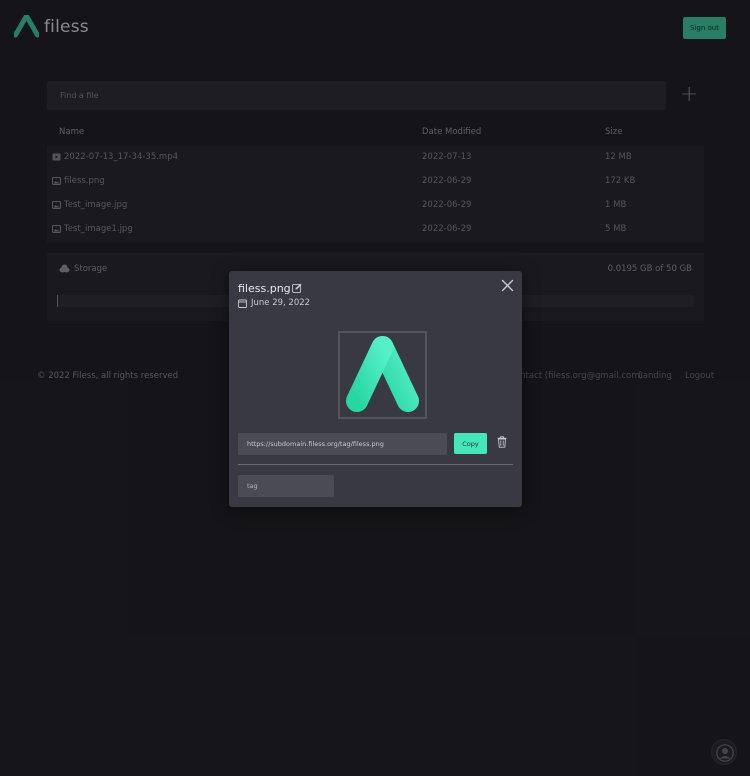 The image size is (750, 776). I want to click on file-details-modal: filess.png June 29, 2022 Copy, so click(375, 389).